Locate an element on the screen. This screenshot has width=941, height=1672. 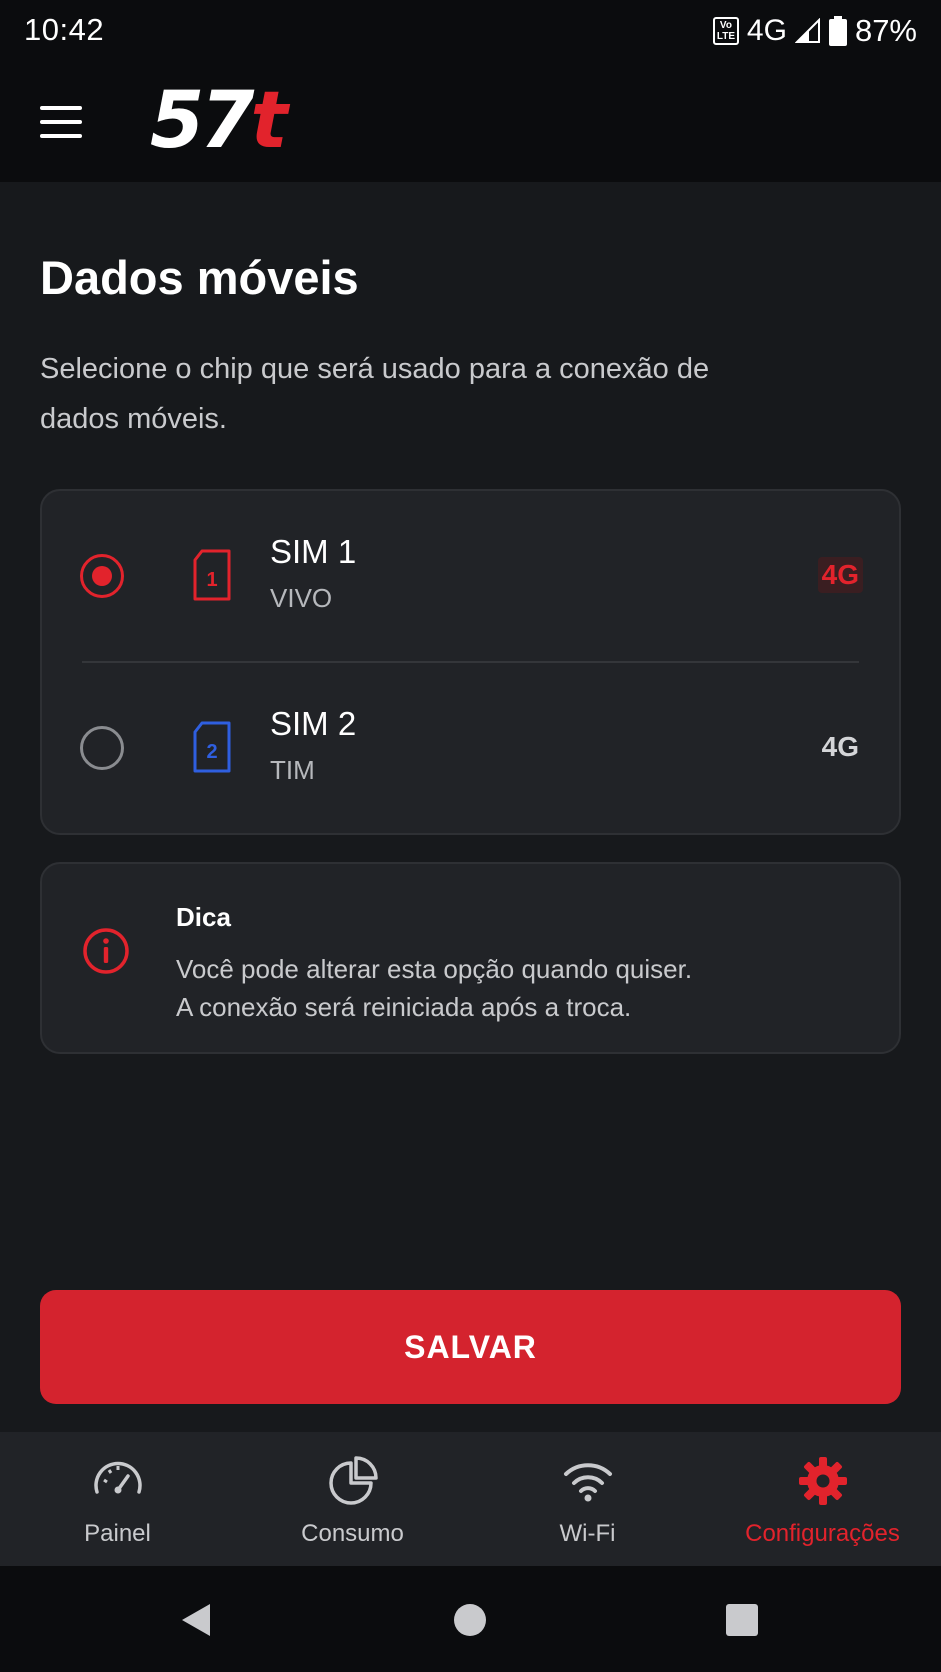
page-title: Dados móveis is located at coordinates (199, 277).